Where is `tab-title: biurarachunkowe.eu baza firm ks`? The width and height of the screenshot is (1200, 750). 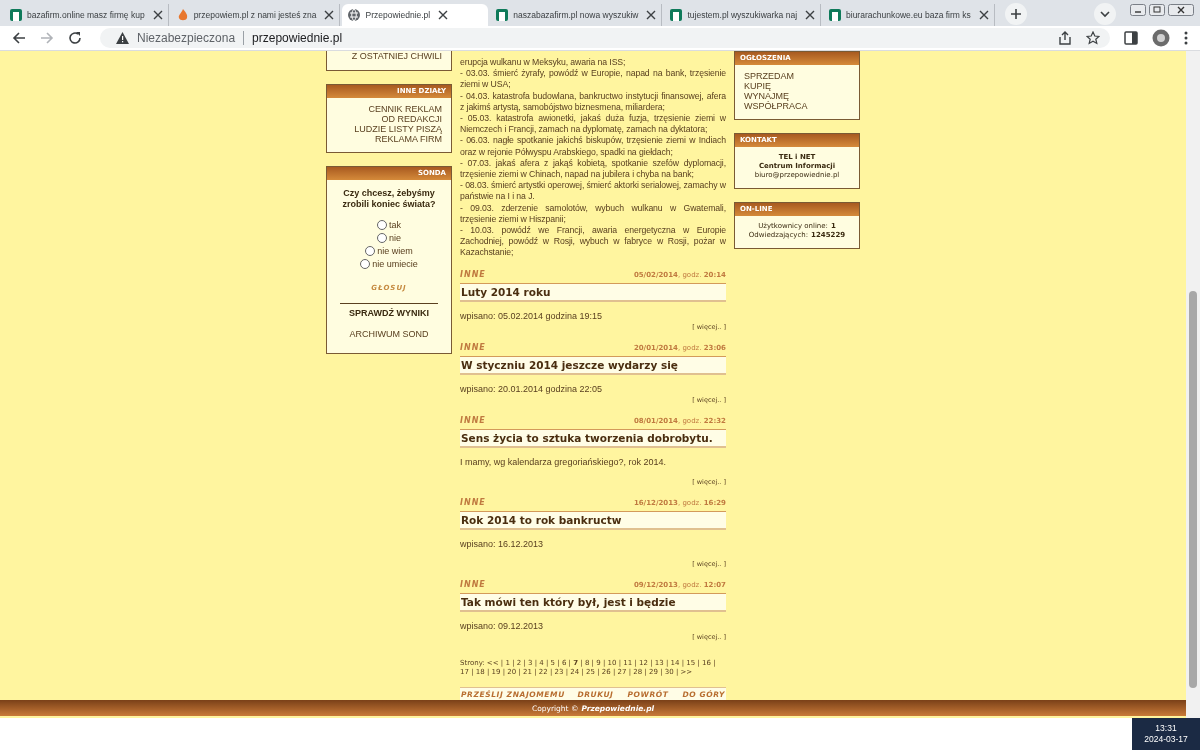
tab-title: biurarachunkowe.eu baza firm ks is located at coordinates (908, 15).